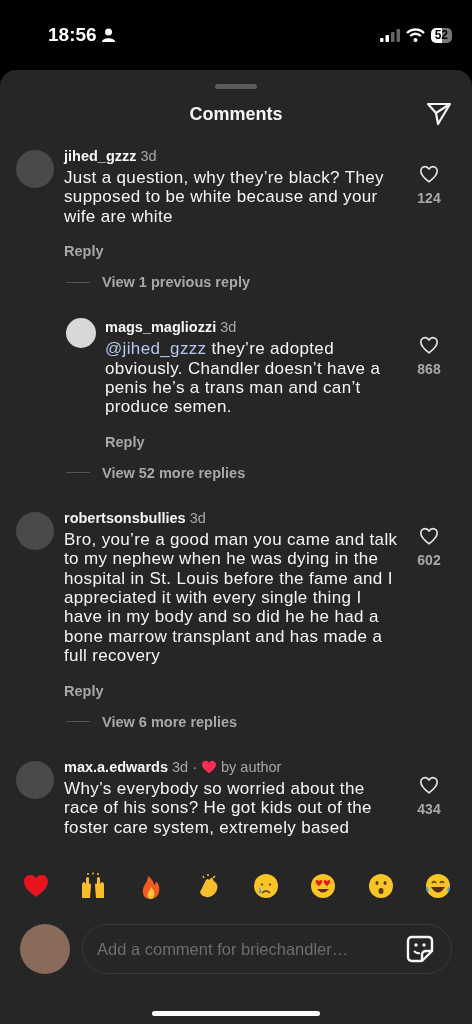 This screenshot has width=472, height=1024. I want to click on avatar-placeholder, so click(81, 333).